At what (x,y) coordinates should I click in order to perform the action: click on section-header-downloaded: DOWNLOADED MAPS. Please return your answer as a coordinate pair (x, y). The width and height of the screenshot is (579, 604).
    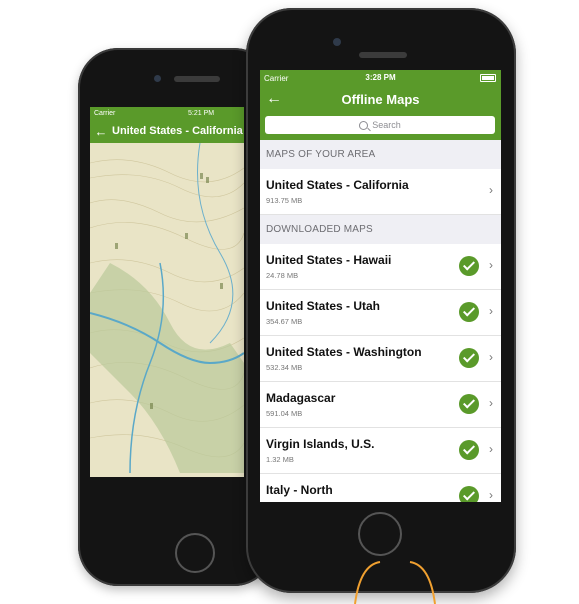
    Looking at the image, I should click on (380, 229).